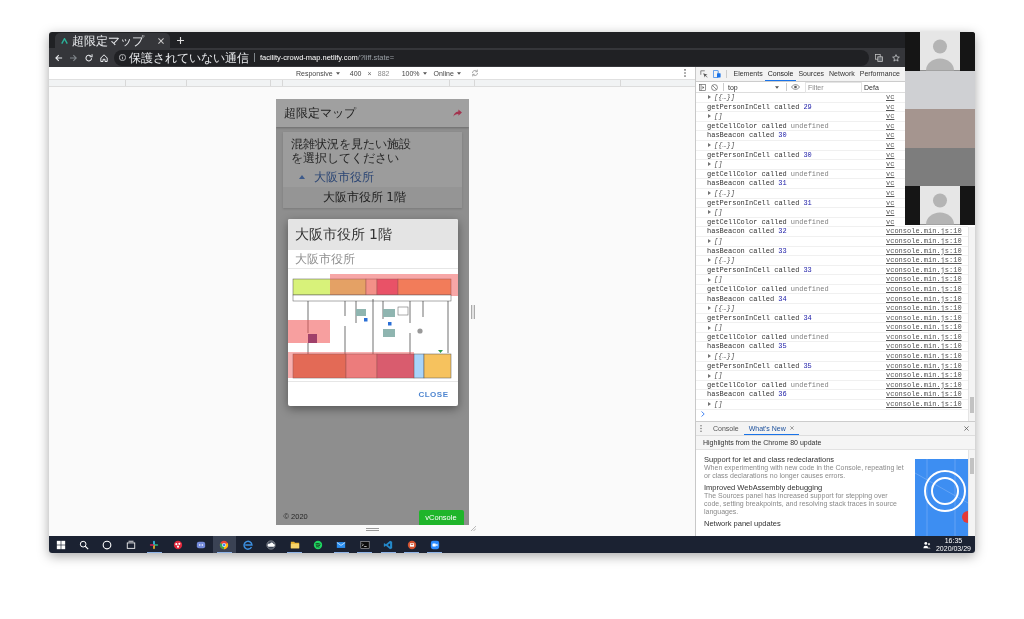  Describe the element at coordinates (411, 544) in the screenshot. I see `slides-icon` at that location.